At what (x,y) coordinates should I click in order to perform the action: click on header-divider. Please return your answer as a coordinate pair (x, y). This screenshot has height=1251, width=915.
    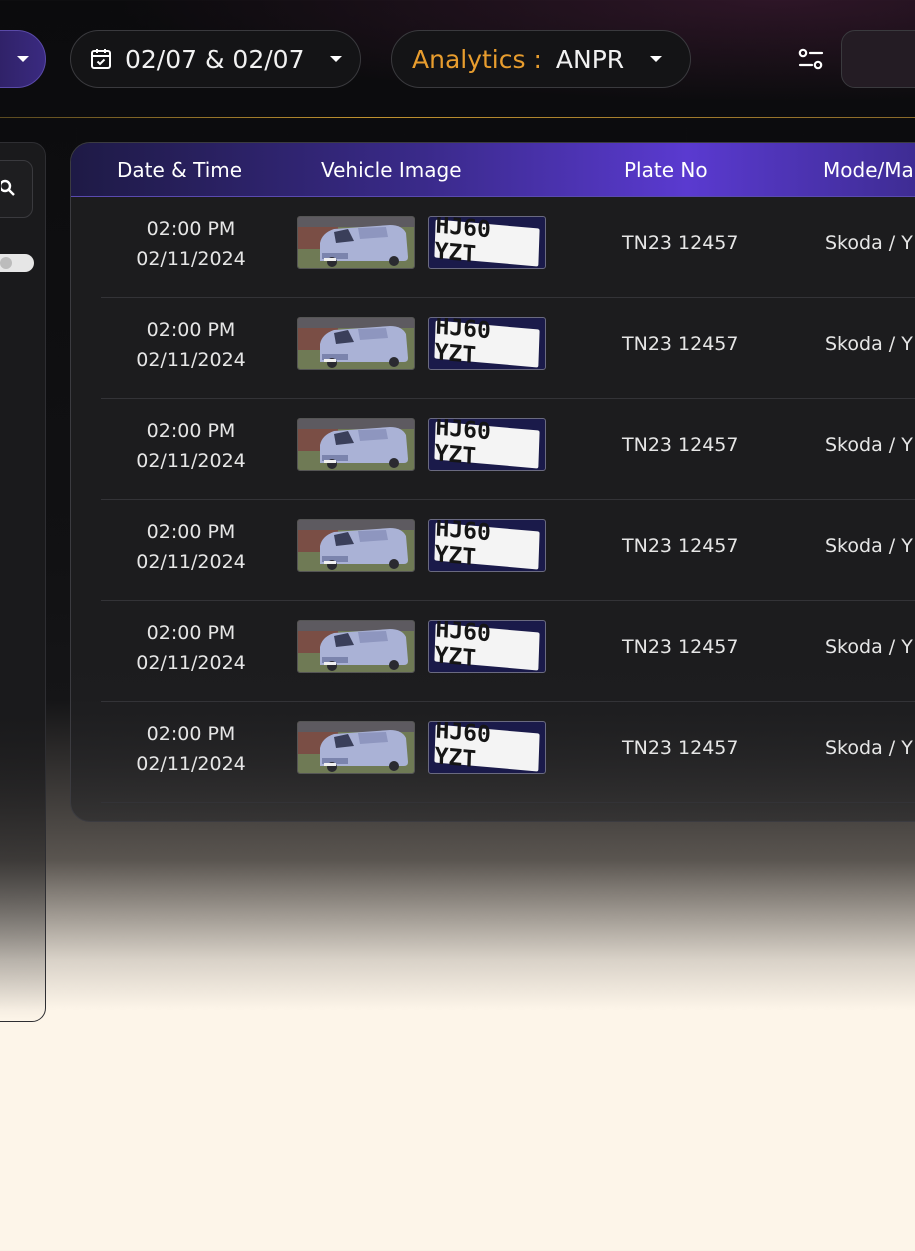
    Looking at the image, I should click on (457, 117).